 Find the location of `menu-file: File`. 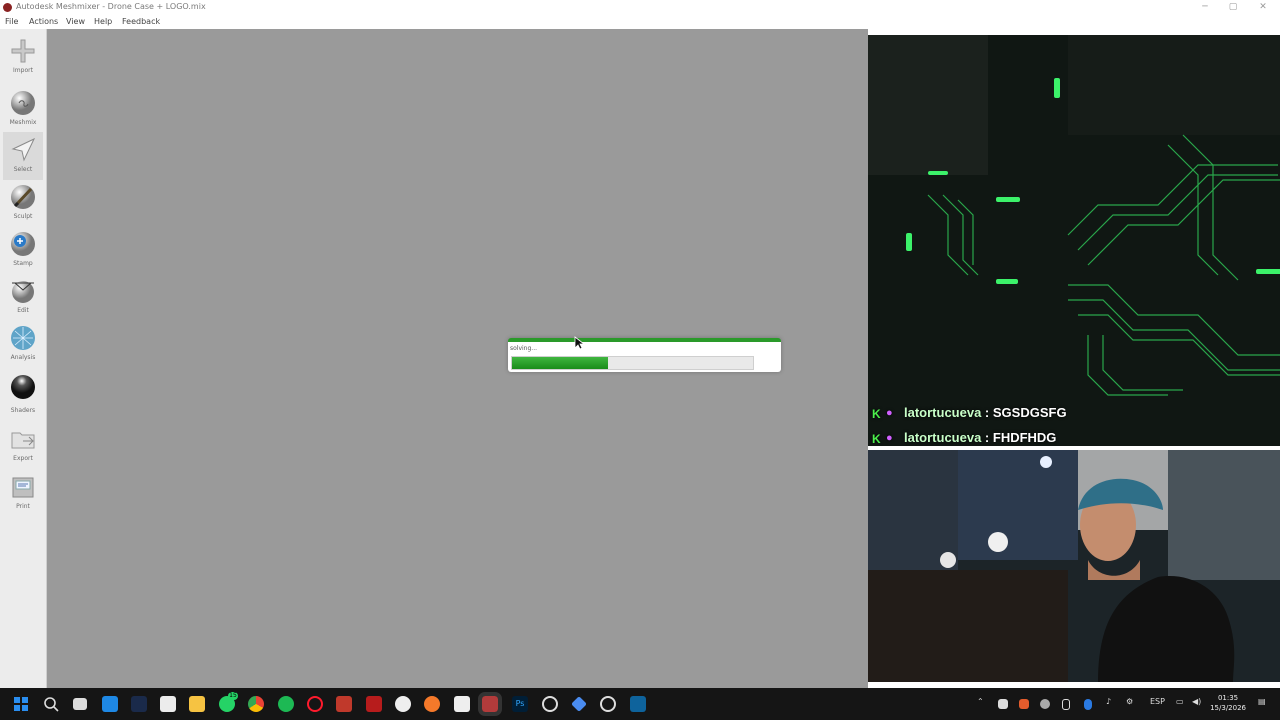

menu-file: File is located at coordinates (11, 21).